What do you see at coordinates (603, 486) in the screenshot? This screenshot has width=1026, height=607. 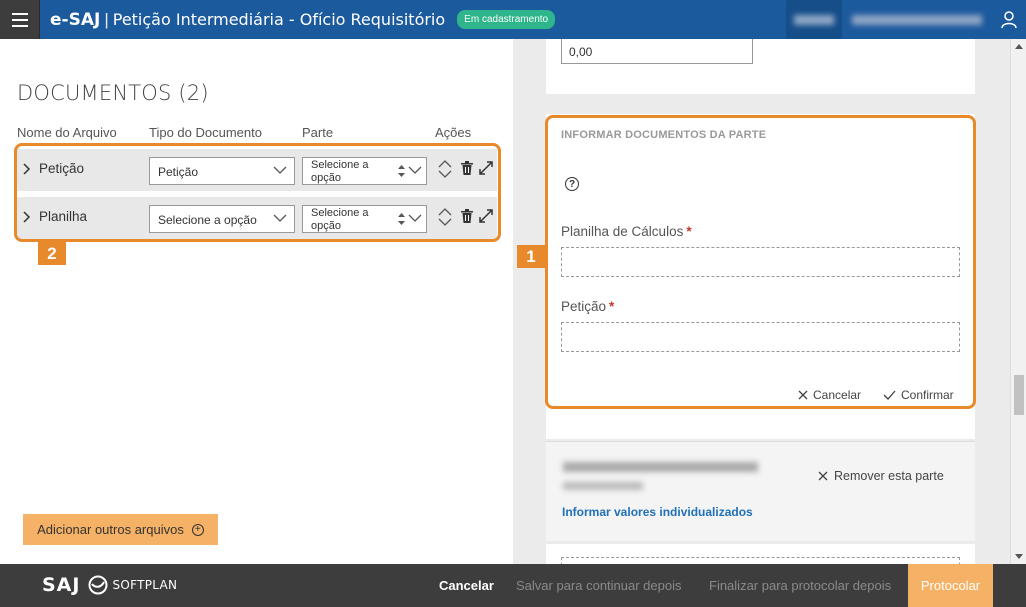 I see `blurred-party-doc` at bounding box center [603, 486].